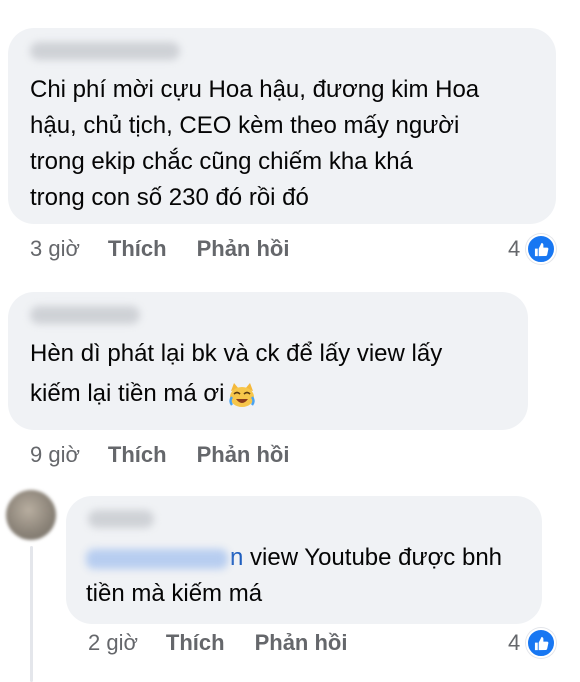 The width and height of the screenshot is (580, 682). Describe the element at coordinates (245, 125) in the screenshot. I see `comment-text-line: hậu, chủ tịch, CEO kèm theo mấy người` at that location.